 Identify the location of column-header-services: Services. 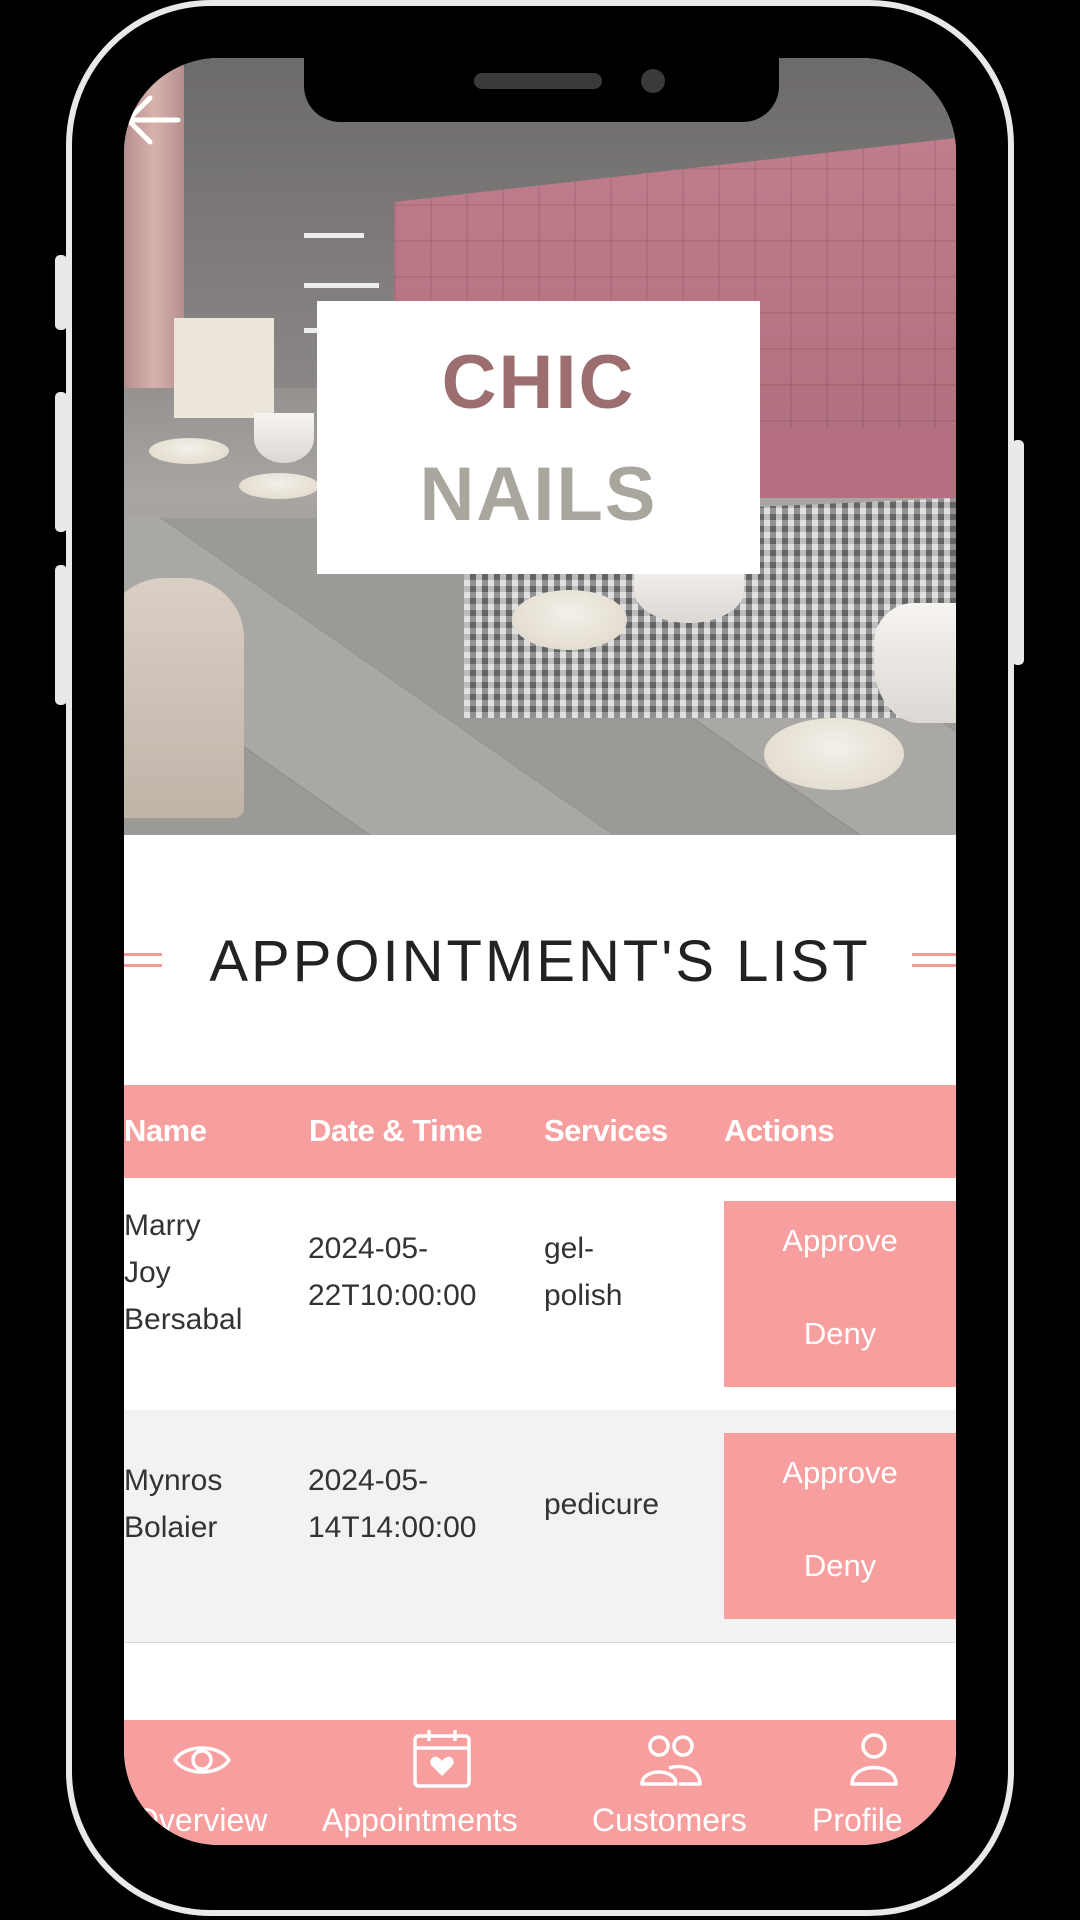
(606, 1130).